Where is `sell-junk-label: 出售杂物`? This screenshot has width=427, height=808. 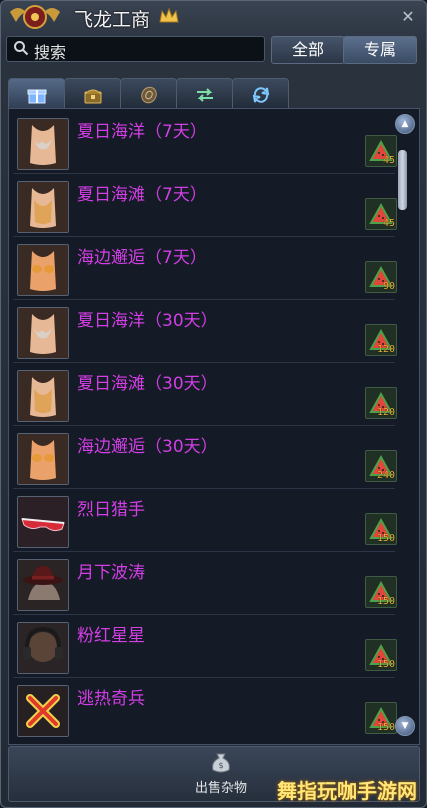 sell-junk-label: 出售杂物 is located at coordinates (220, 788).